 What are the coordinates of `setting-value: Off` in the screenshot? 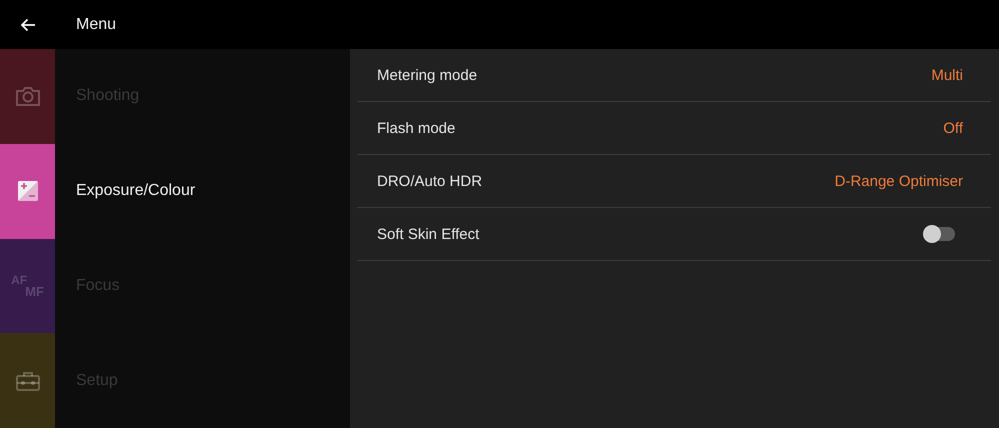 It's located at (953, 128).